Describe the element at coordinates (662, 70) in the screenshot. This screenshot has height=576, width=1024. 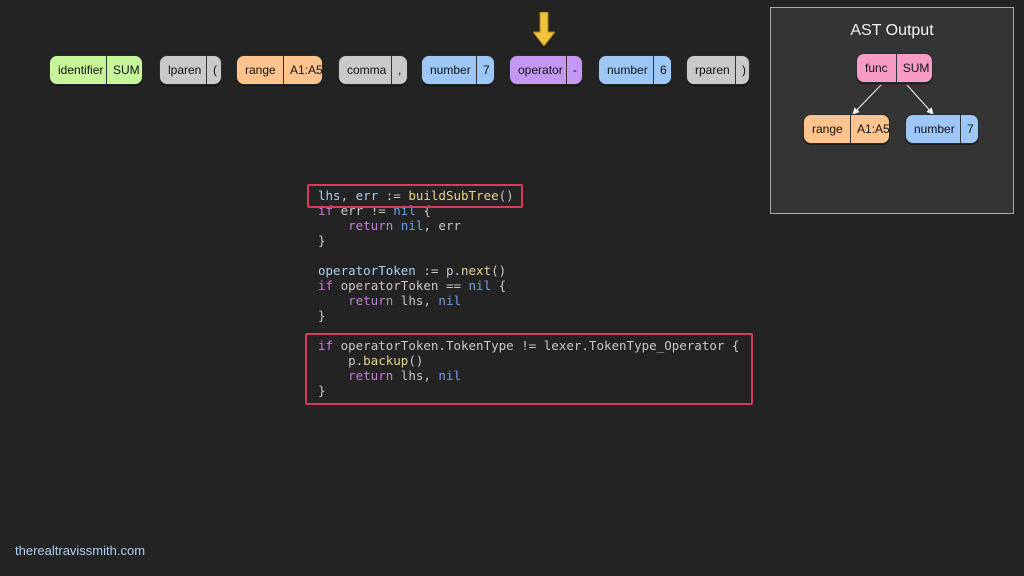
I see `token-value: 6` at that location.